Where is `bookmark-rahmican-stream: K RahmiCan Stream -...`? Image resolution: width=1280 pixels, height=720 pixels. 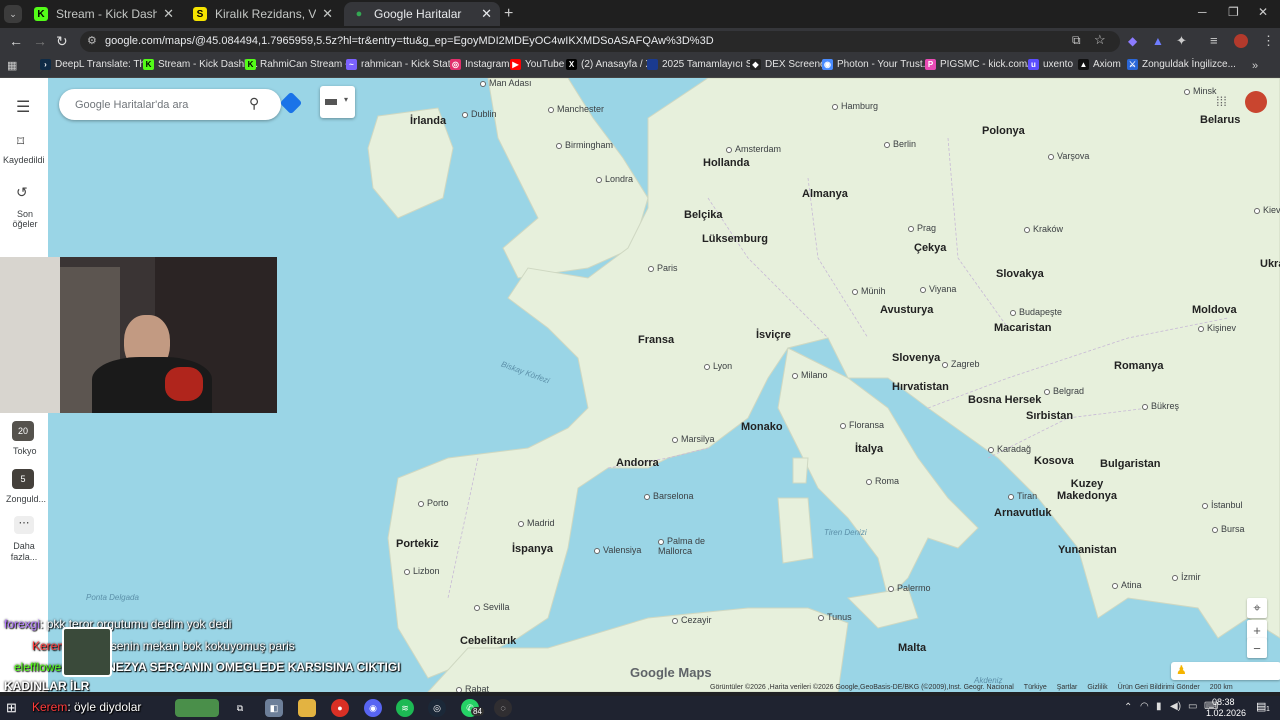
bookmark-rahmican-stream: K RahmiCan Stream -... is located at coordinates (301, 64).